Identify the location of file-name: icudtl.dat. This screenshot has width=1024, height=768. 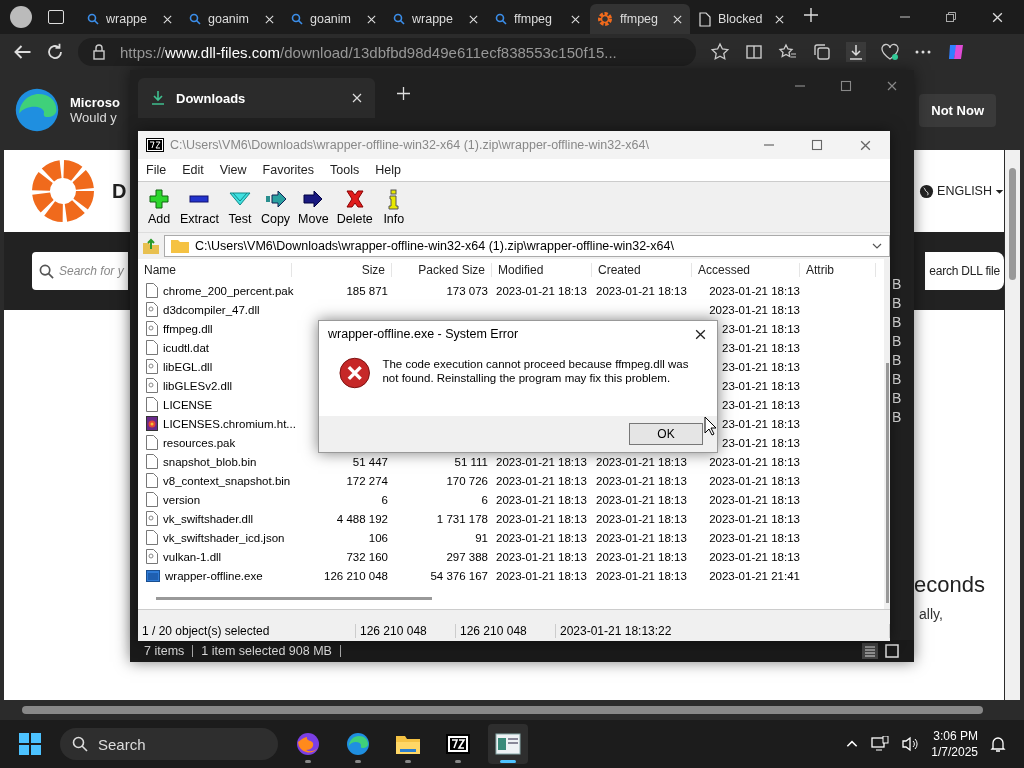
(215, 347).